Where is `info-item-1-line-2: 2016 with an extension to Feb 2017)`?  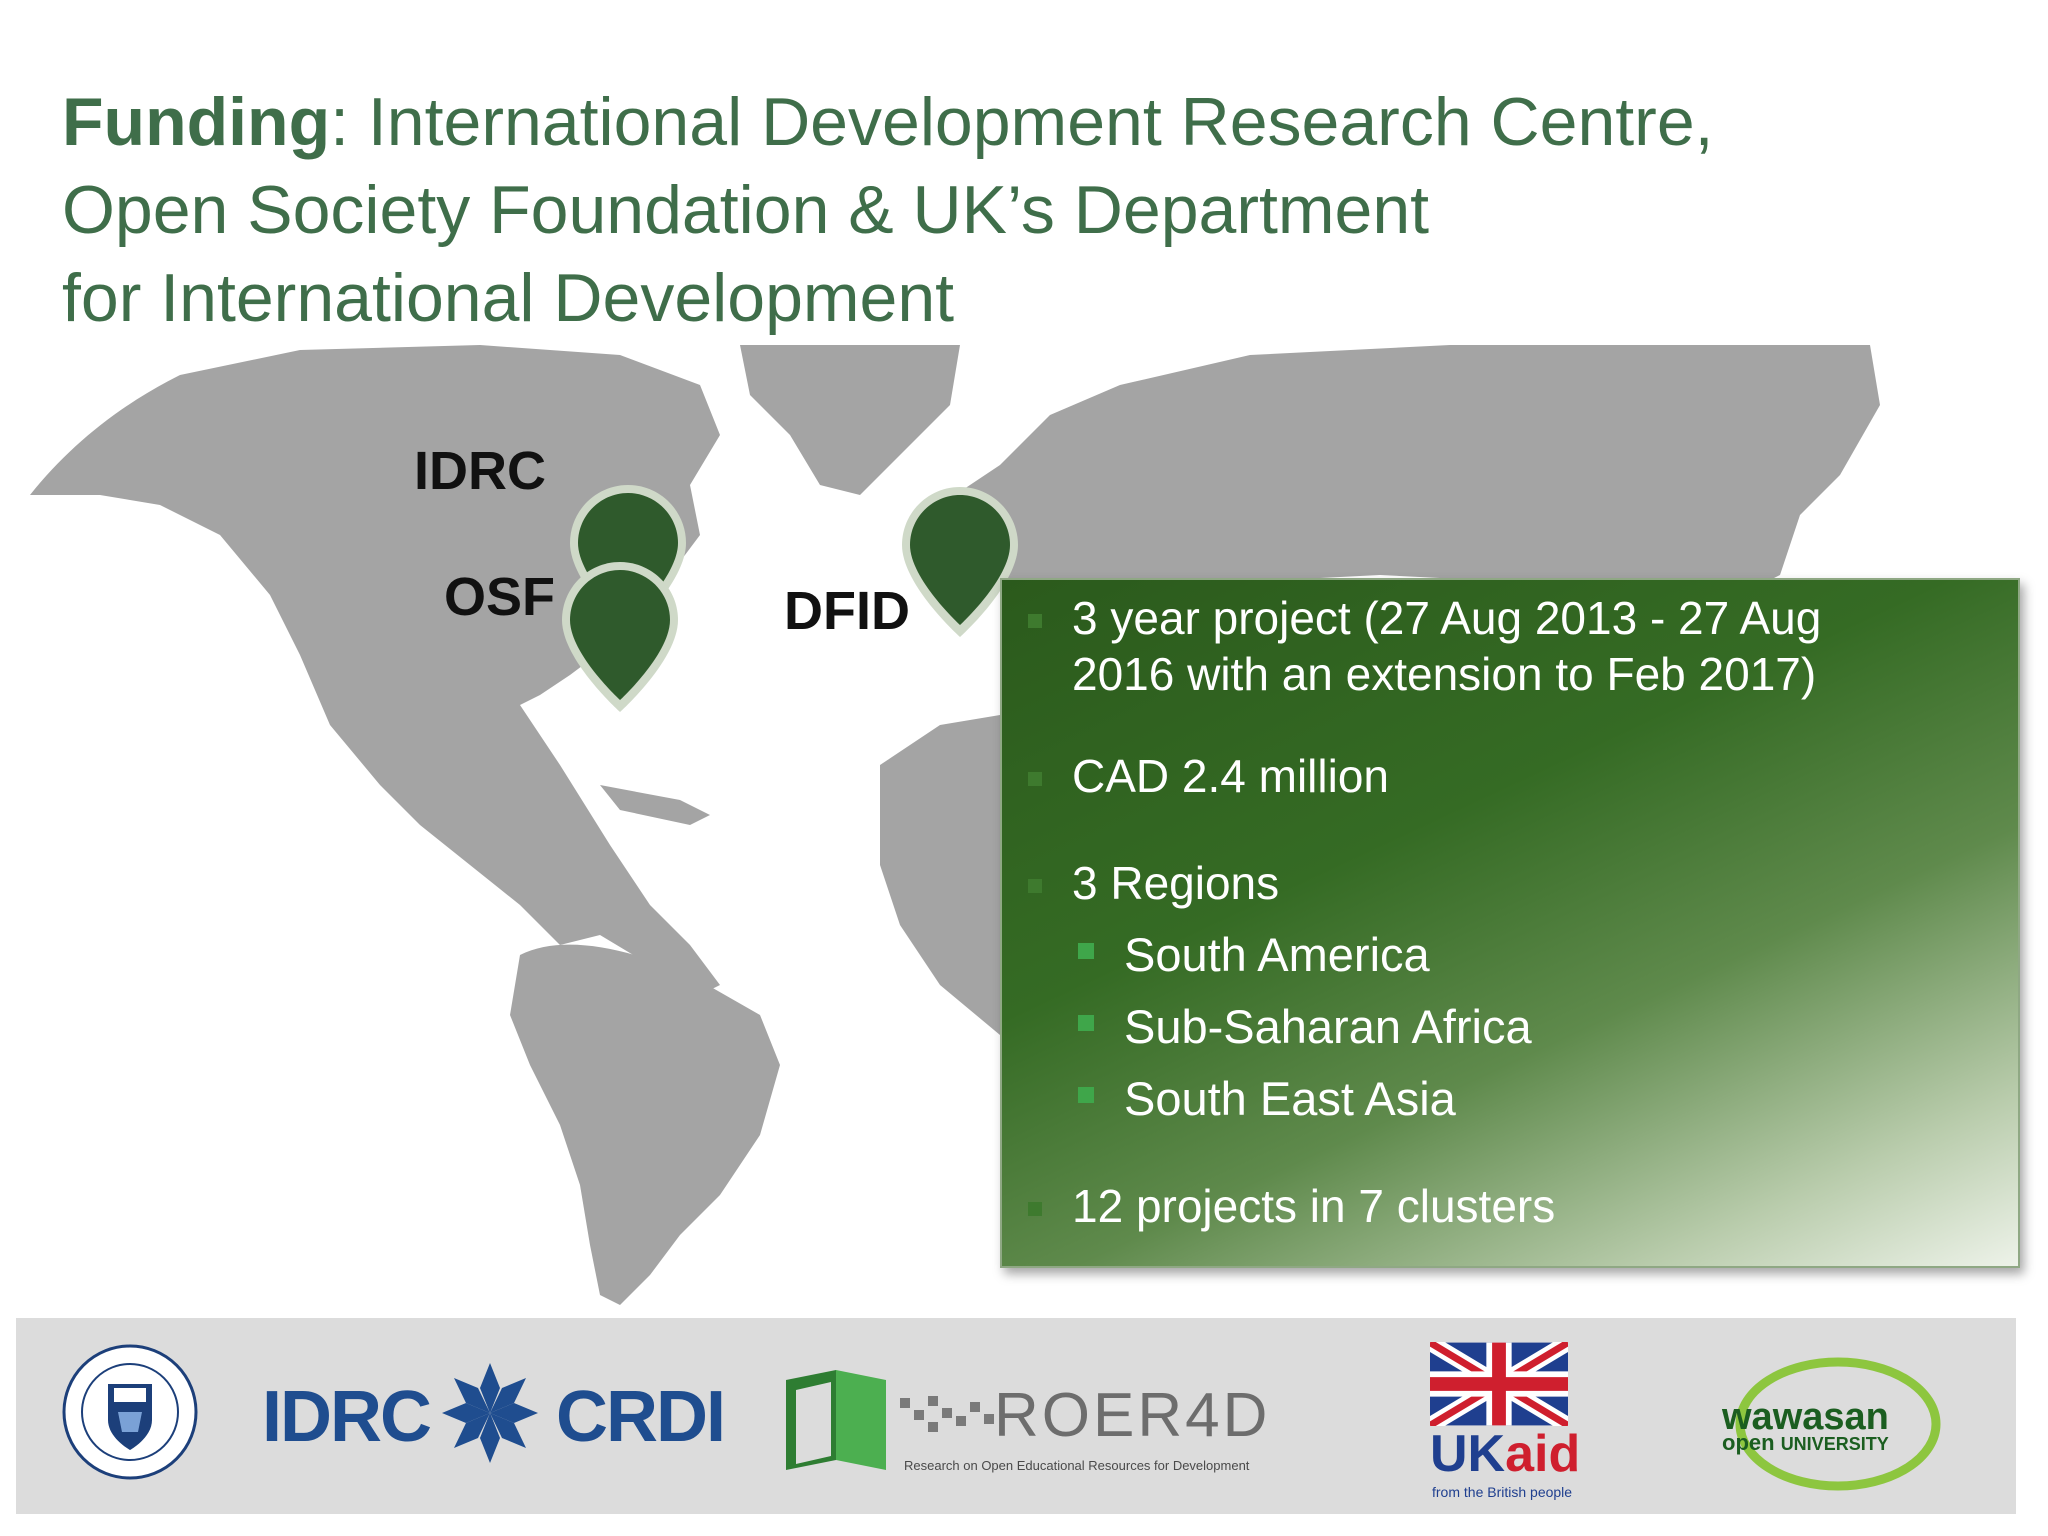 info-item-1-line-2: 2016 with an extension to Feb 2017) is located at coordinates (1444, 674).